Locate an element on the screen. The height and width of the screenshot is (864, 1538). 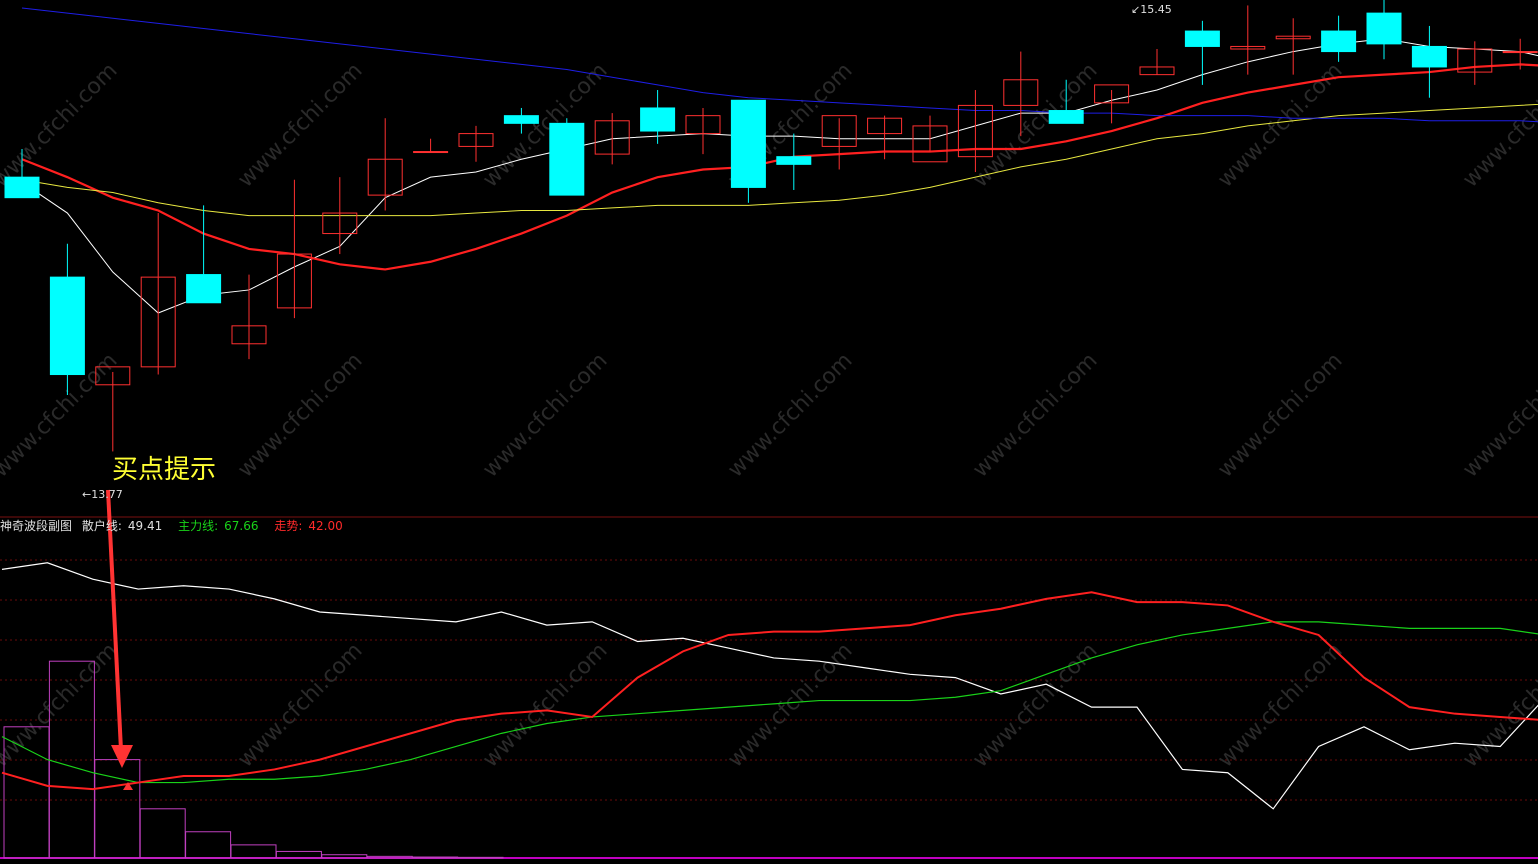
legend-retail-label: 散户线: is located at coordinates (101, 526).